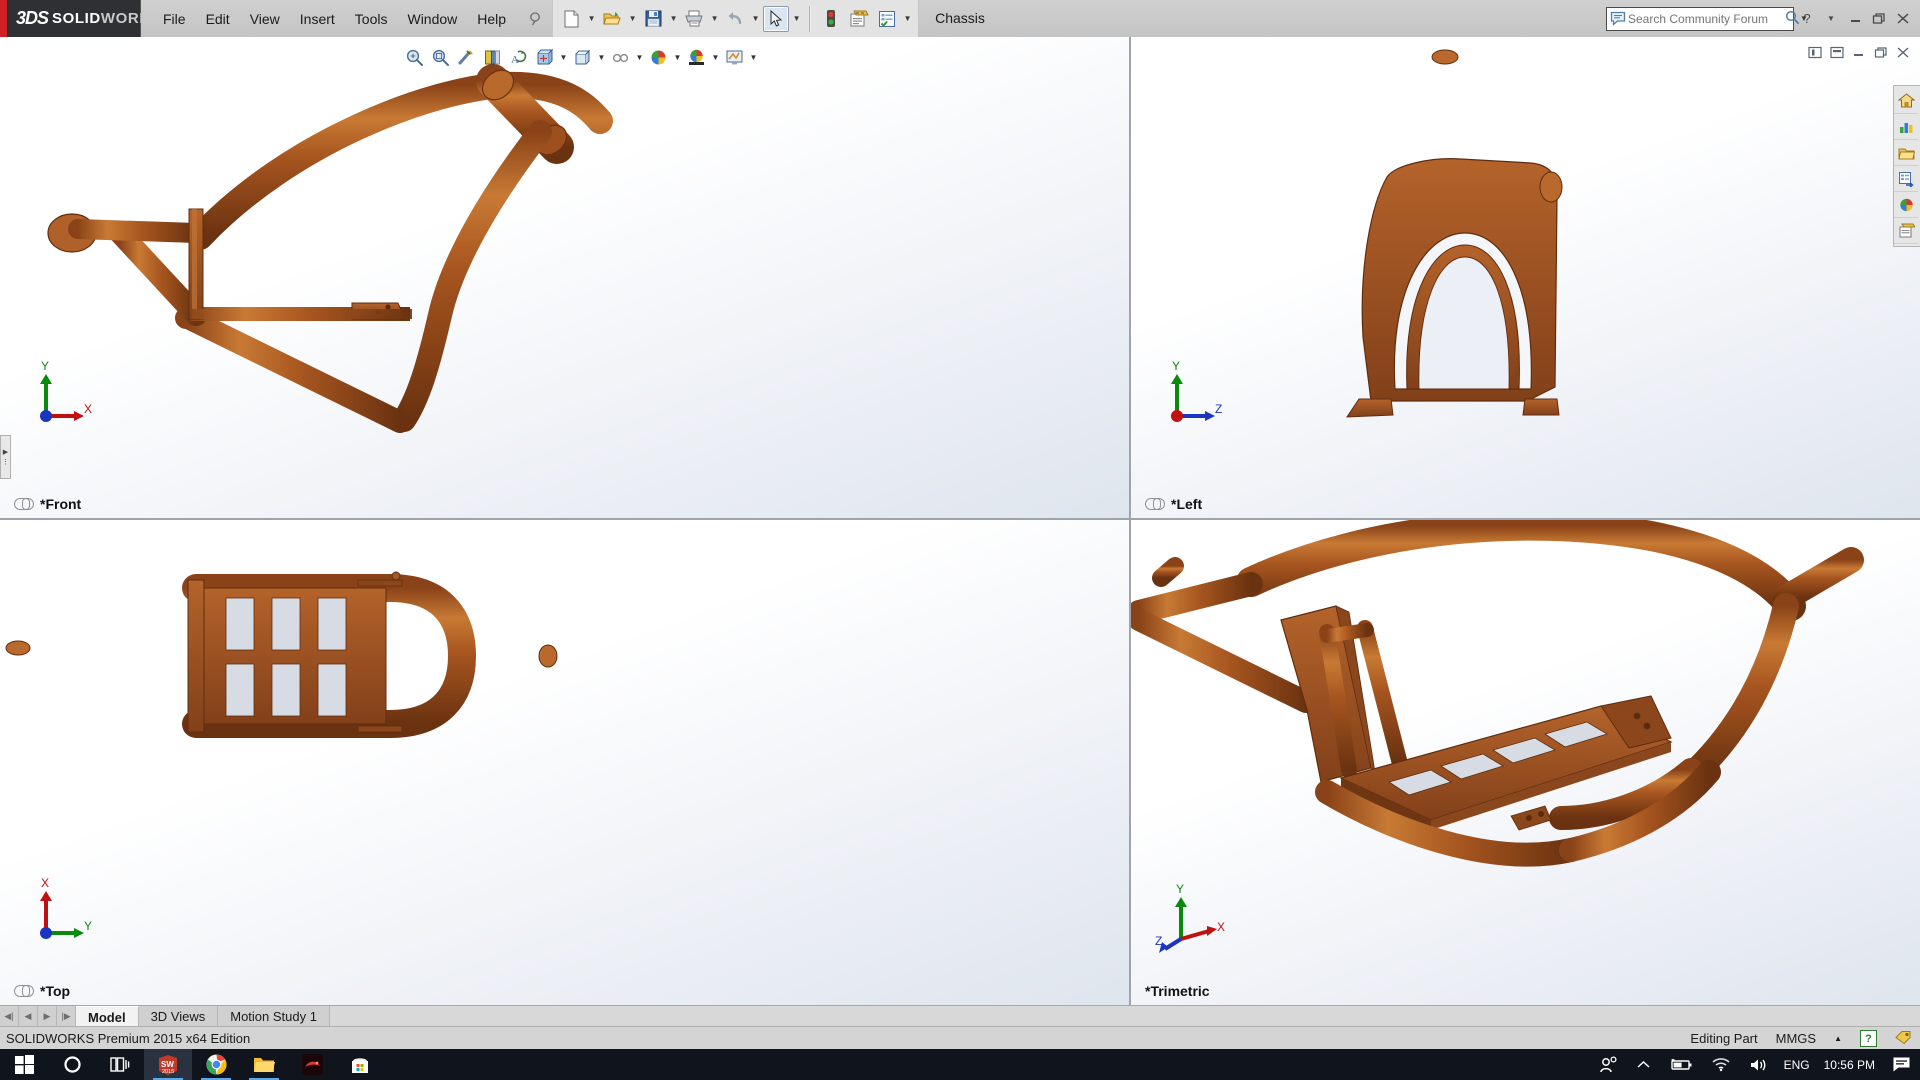  What do you see at coordinates (1130, 521) in the screenshot?
I see `viewport-vertical-divider` at bounding box center [1130, 521].